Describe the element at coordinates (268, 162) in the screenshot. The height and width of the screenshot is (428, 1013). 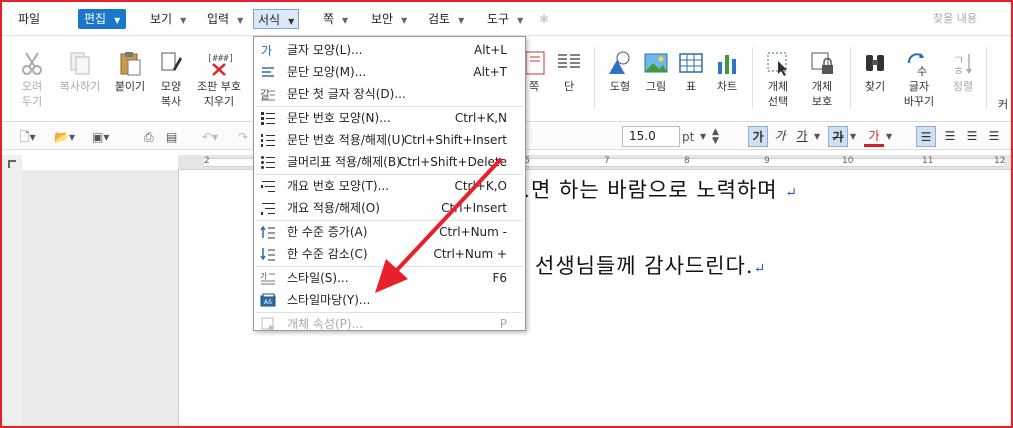
I see `bullet-icon` at that location.